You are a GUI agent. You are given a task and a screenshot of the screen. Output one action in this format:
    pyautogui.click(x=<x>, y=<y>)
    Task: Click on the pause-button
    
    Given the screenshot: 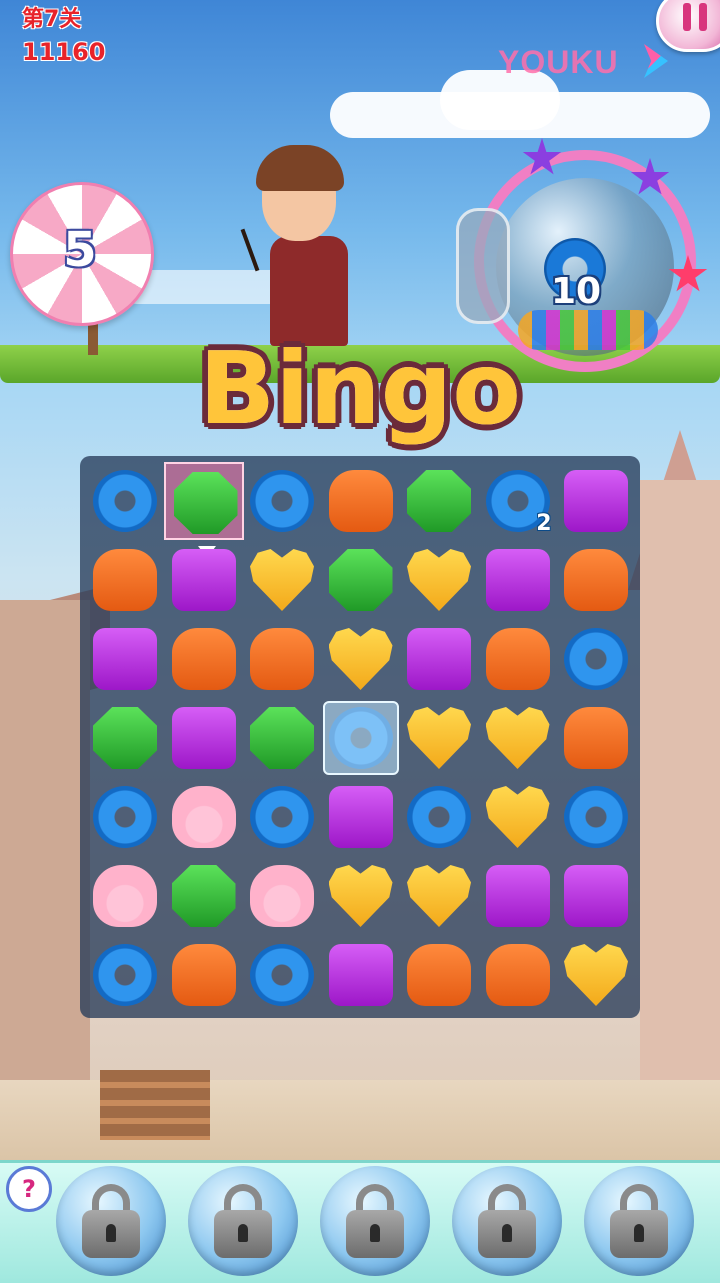 What is the action you would take?
    pyautogui.click(x=688, y=26)
    